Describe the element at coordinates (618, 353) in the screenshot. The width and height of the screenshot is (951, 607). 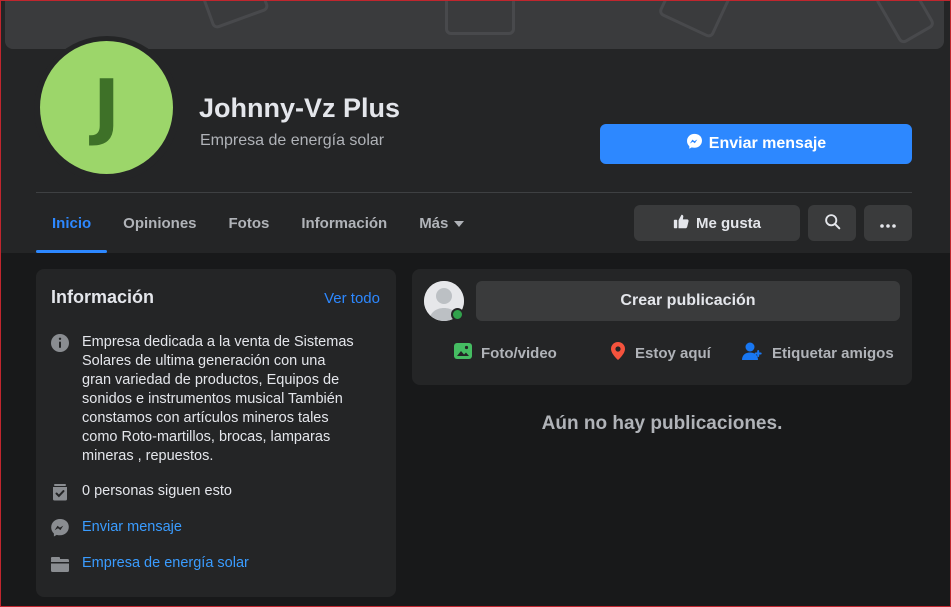
I see `location-pin-icon` at that location.